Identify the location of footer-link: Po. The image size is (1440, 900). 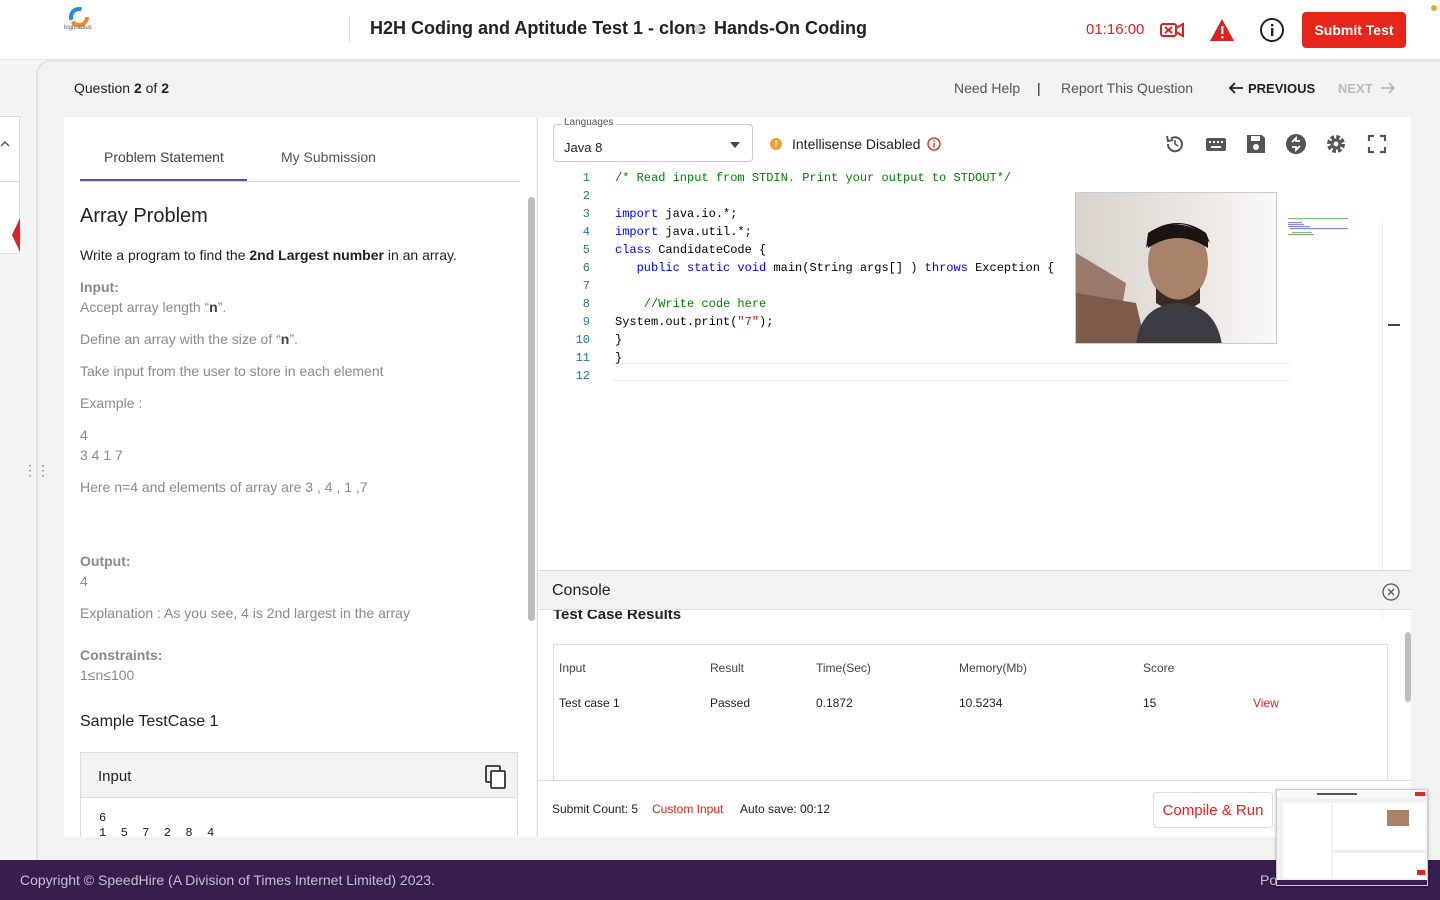
(1268, 880).